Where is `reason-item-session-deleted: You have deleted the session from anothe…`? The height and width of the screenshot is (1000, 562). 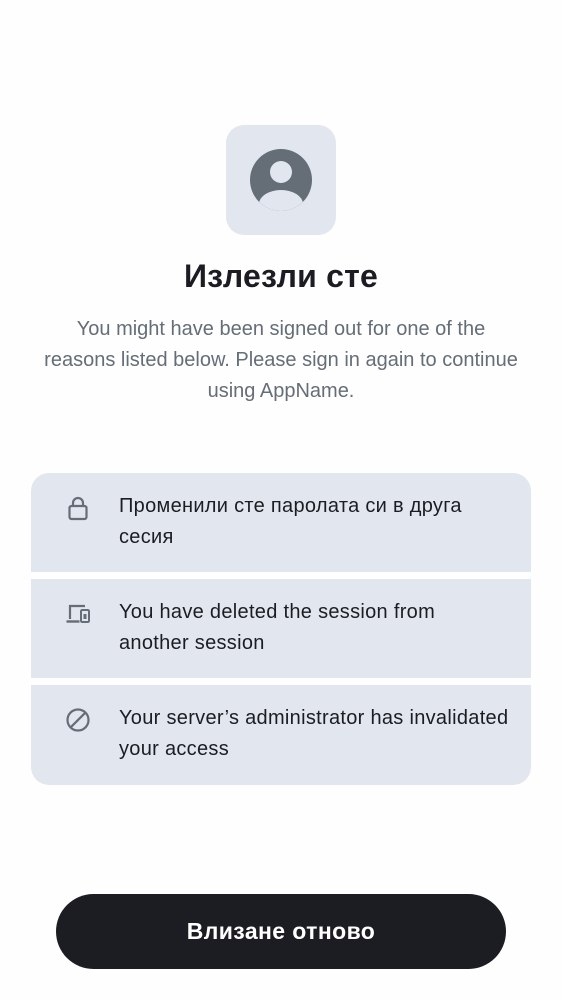 reason-item-session-deleted: You have deleted the session from anothe… is located at coordinates (281, 628).